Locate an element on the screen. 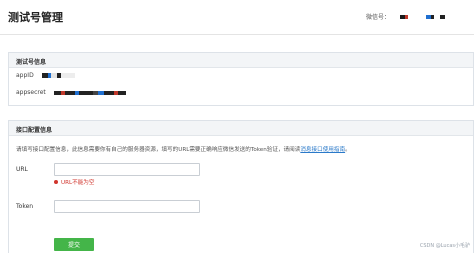 The height and width of the screenshot is (253, 474). message-interface-guide-link: 消息接口使用指南 is located at coordinates (322, 150).